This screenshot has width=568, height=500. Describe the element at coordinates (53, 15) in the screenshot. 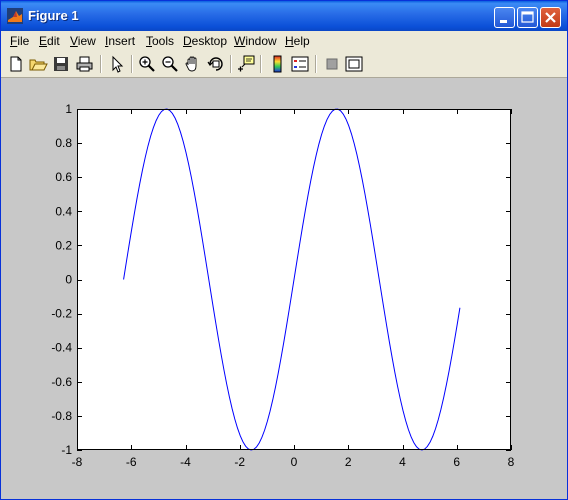

I see `window-title: Figure 1` at that location.